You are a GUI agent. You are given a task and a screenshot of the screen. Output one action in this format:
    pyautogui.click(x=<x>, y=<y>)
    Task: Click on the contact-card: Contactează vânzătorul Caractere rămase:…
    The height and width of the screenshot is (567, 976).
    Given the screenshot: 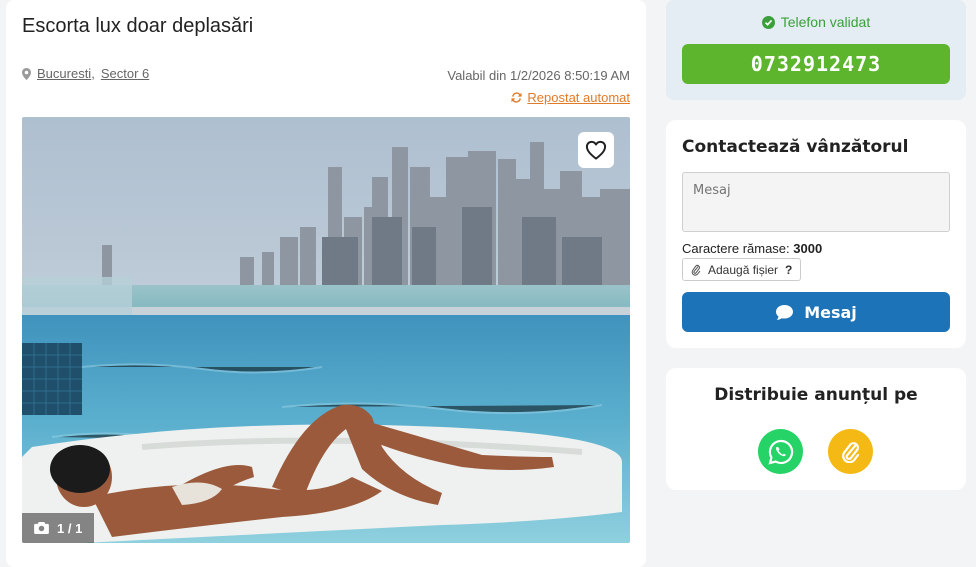 What is the action you would take?
    pyautogui.click(x=816, y=234)
    